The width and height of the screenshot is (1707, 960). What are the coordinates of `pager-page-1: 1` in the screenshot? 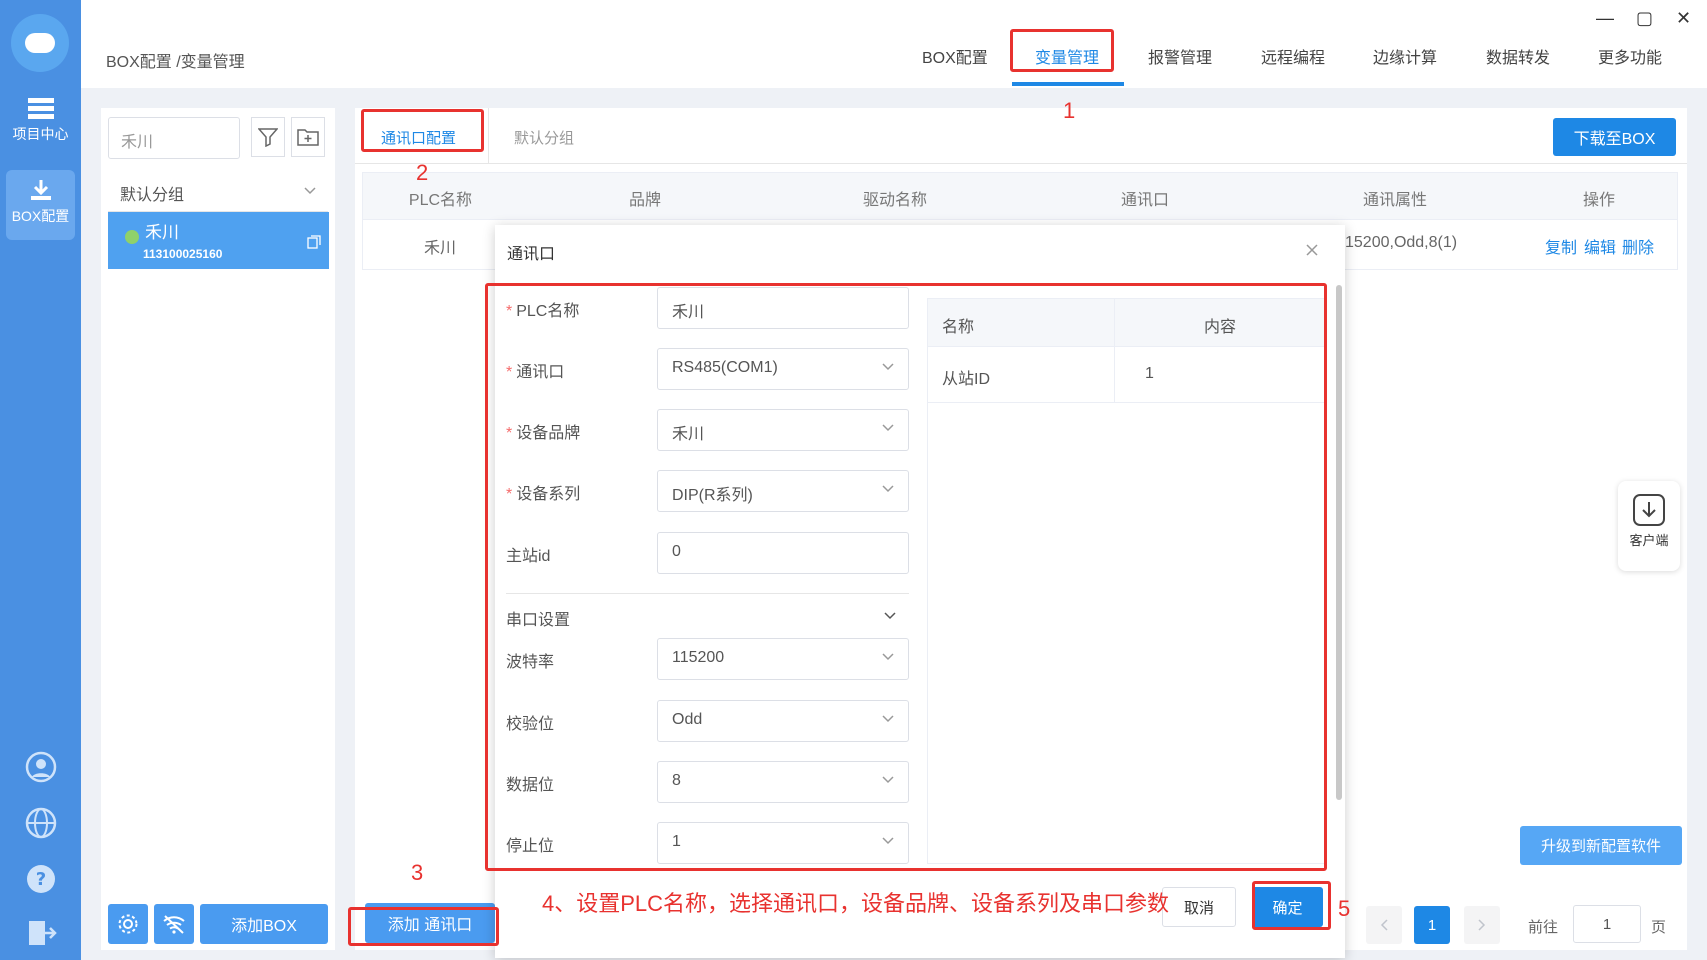 It's located at (1432, 925).